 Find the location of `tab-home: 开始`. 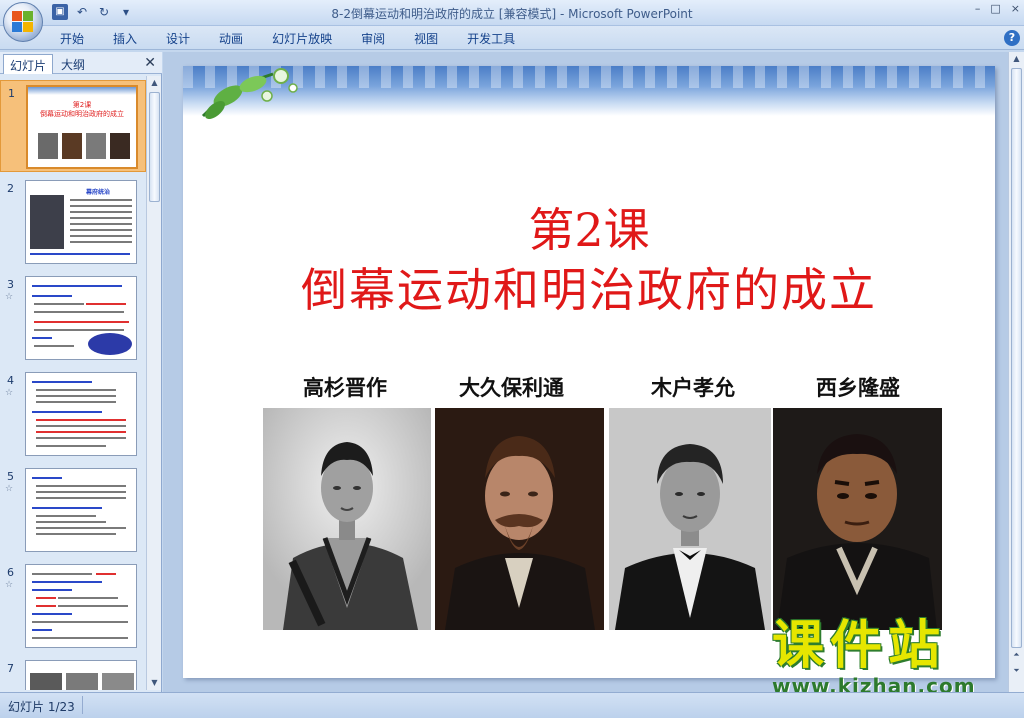

tab-home: 开始 is located at coordinates (79, 38).